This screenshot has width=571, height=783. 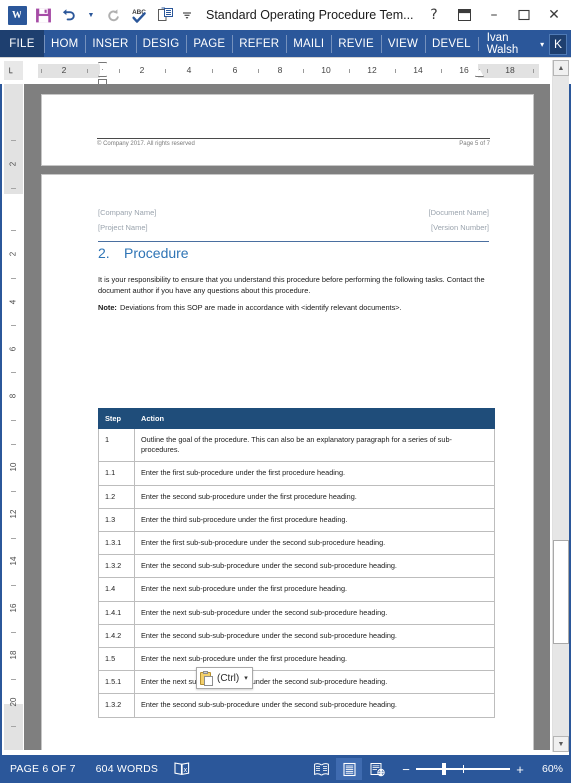 I want to click on vruler-number: 8, so click(x=13, y=396).